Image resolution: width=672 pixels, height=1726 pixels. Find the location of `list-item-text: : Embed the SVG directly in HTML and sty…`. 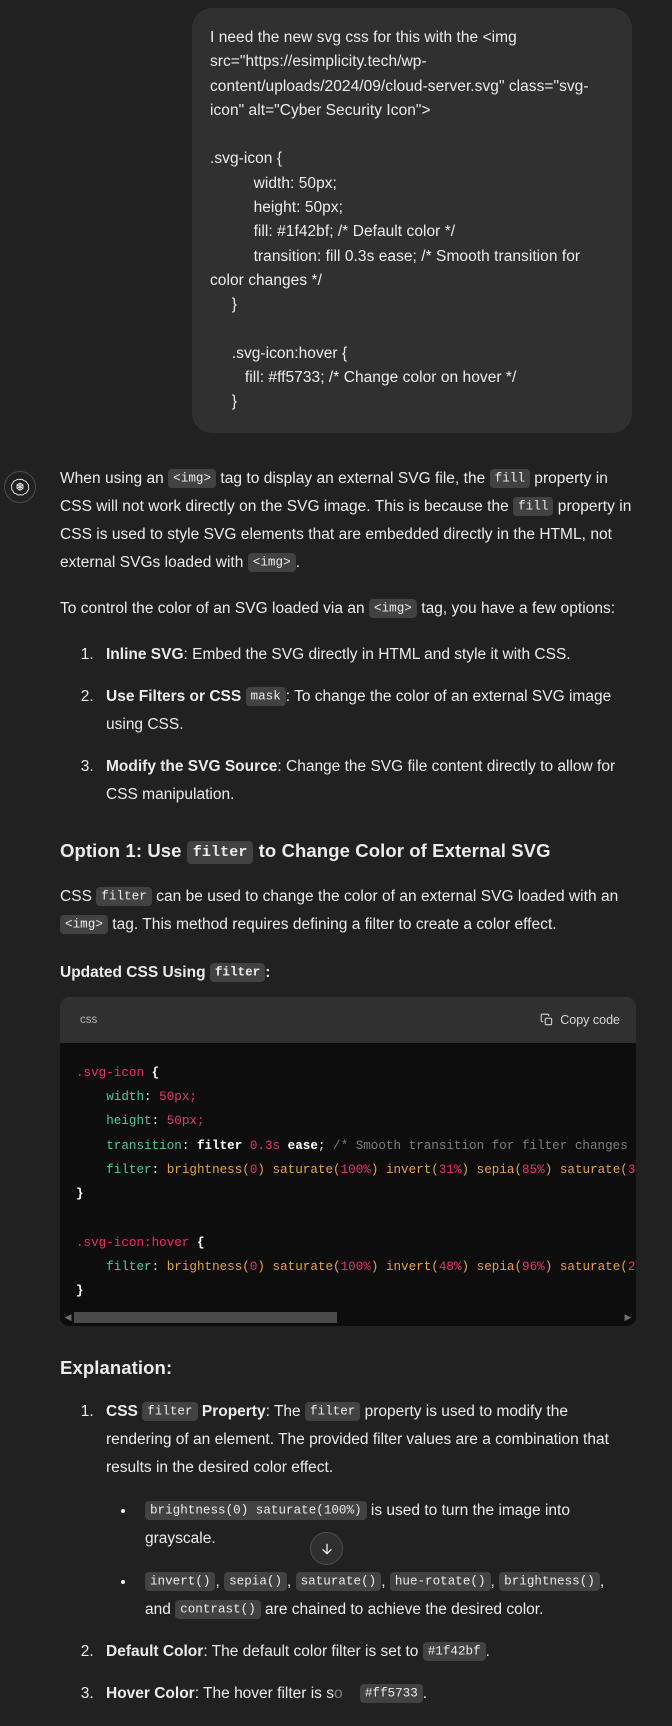

list-item-text: : Embed the SVG directly in HTML and sty… is located at coordinates (377, 654).